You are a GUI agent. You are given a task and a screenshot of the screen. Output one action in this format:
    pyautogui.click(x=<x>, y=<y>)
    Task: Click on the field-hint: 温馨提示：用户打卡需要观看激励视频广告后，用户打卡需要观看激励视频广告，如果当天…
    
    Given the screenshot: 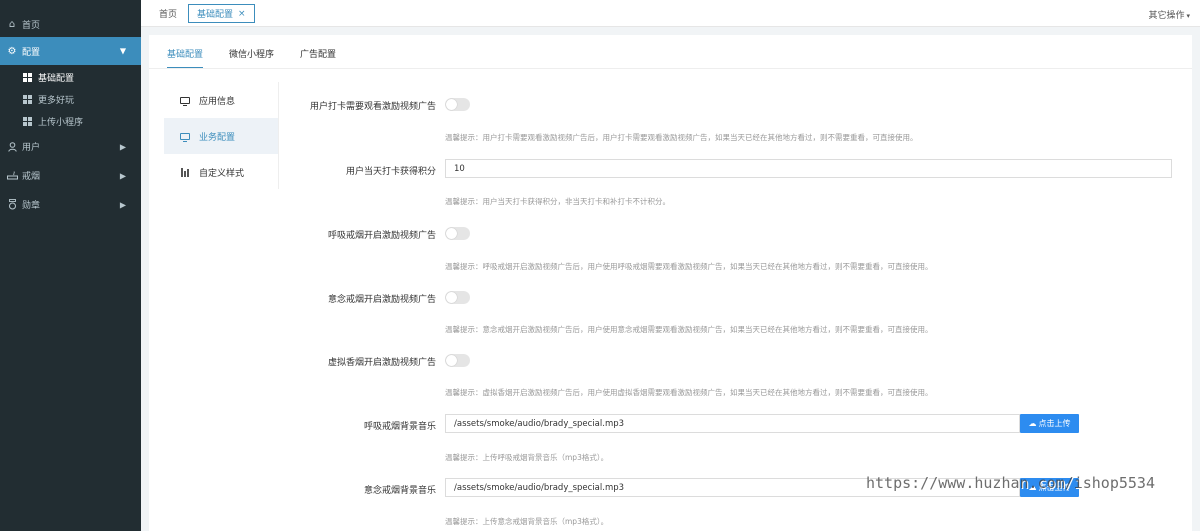 What is the action you would take?
    pyautogui.click(x=681, y=137)
    